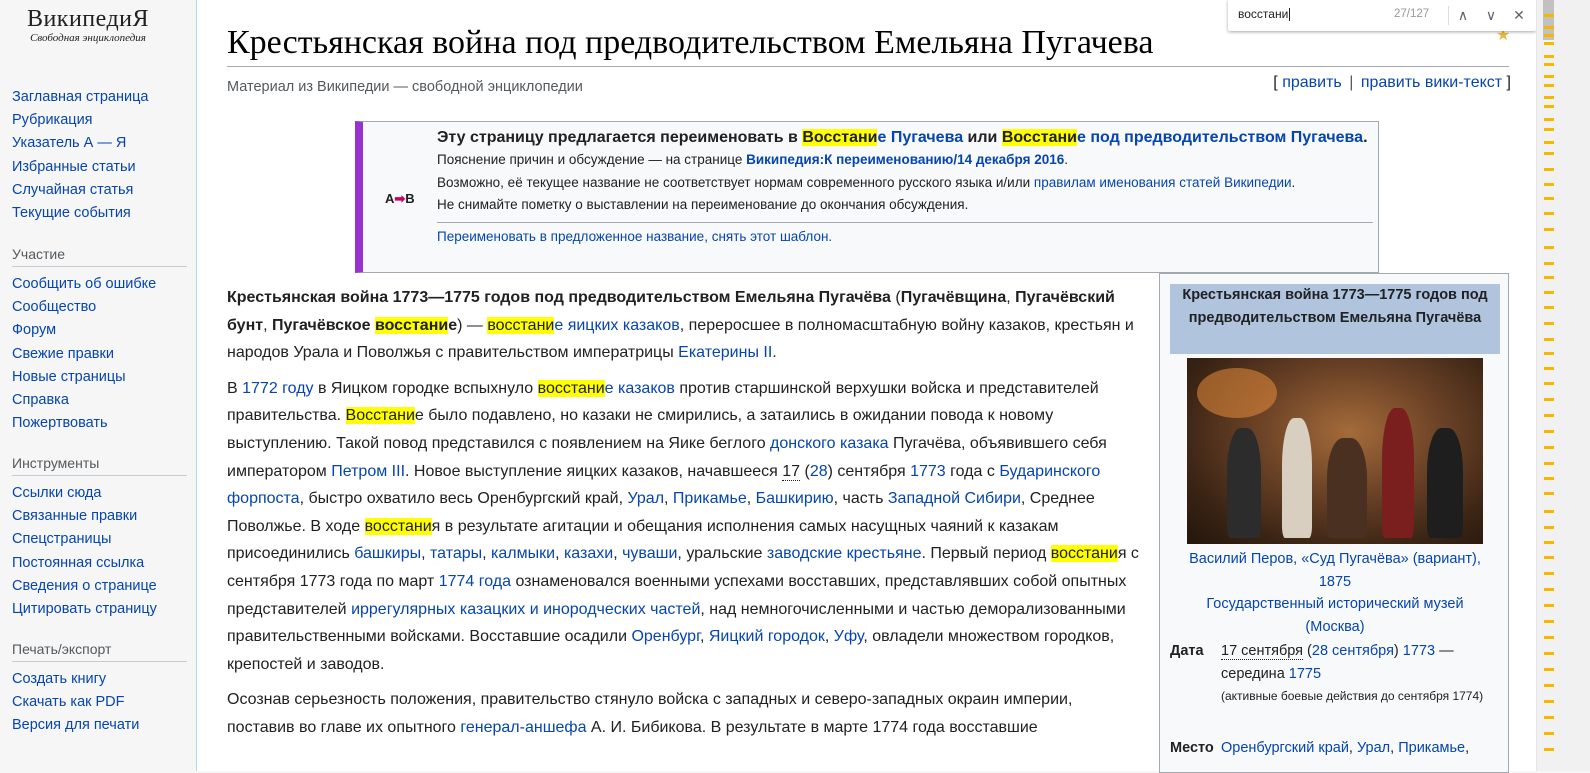 This screenshot has height=773, width=1590. I want to click on link-perov: Василий Перов, so click(1241, 559).